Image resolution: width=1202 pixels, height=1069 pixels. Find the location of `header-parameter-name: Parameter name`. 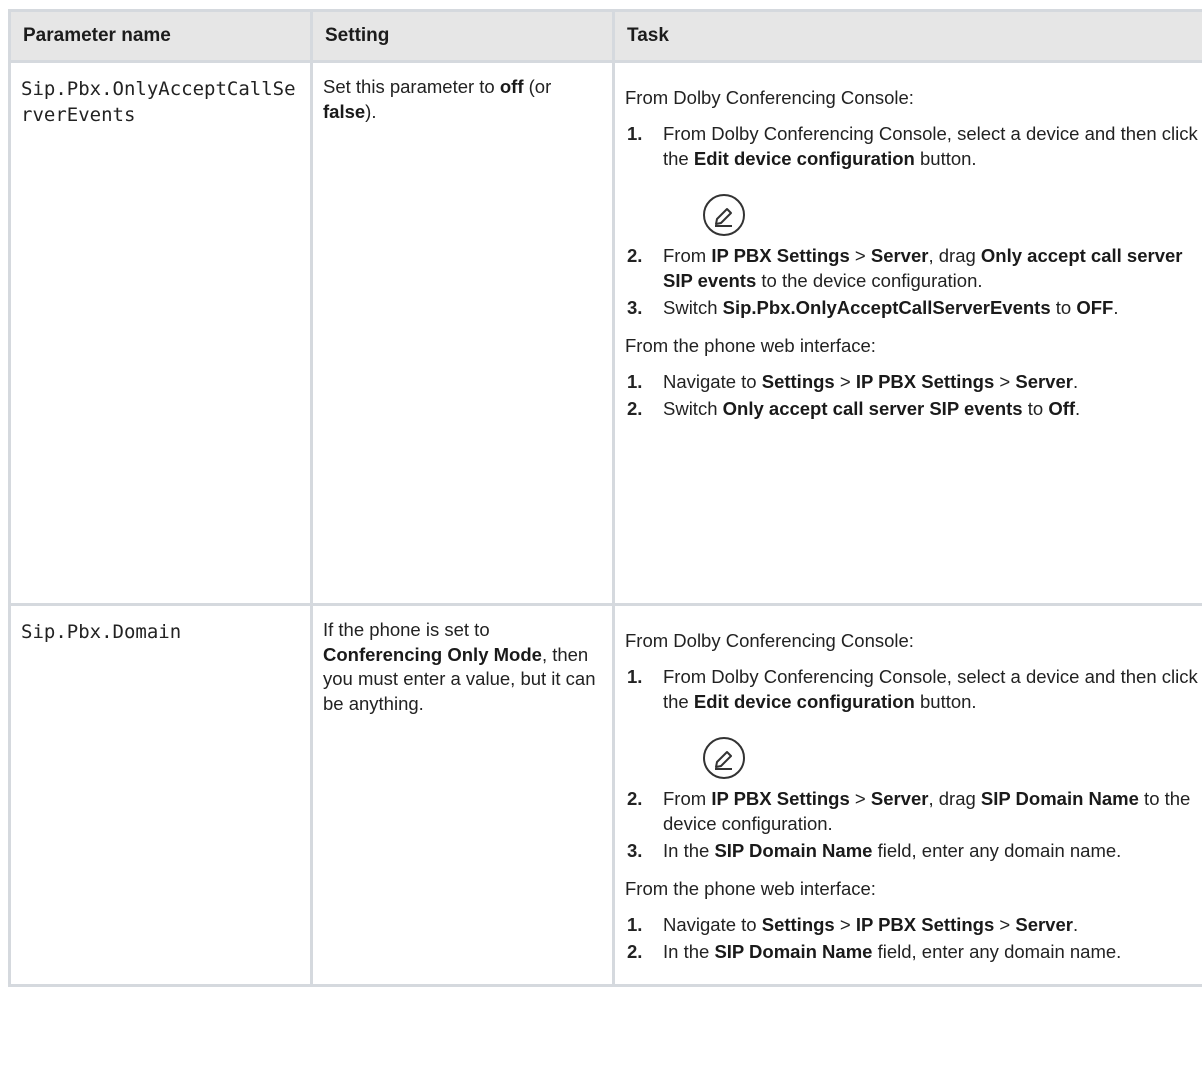

header-parameter-name: Parameter name is located at coordinates (160, 36).